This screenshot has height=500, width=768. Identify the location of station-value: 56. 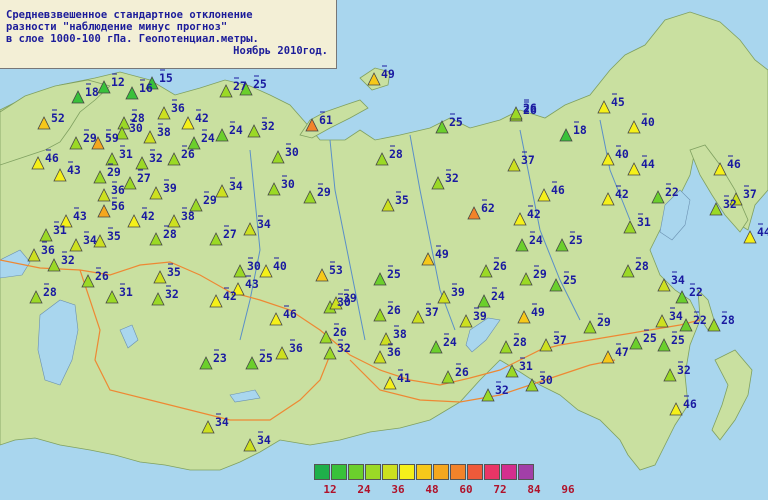
(118, 206).